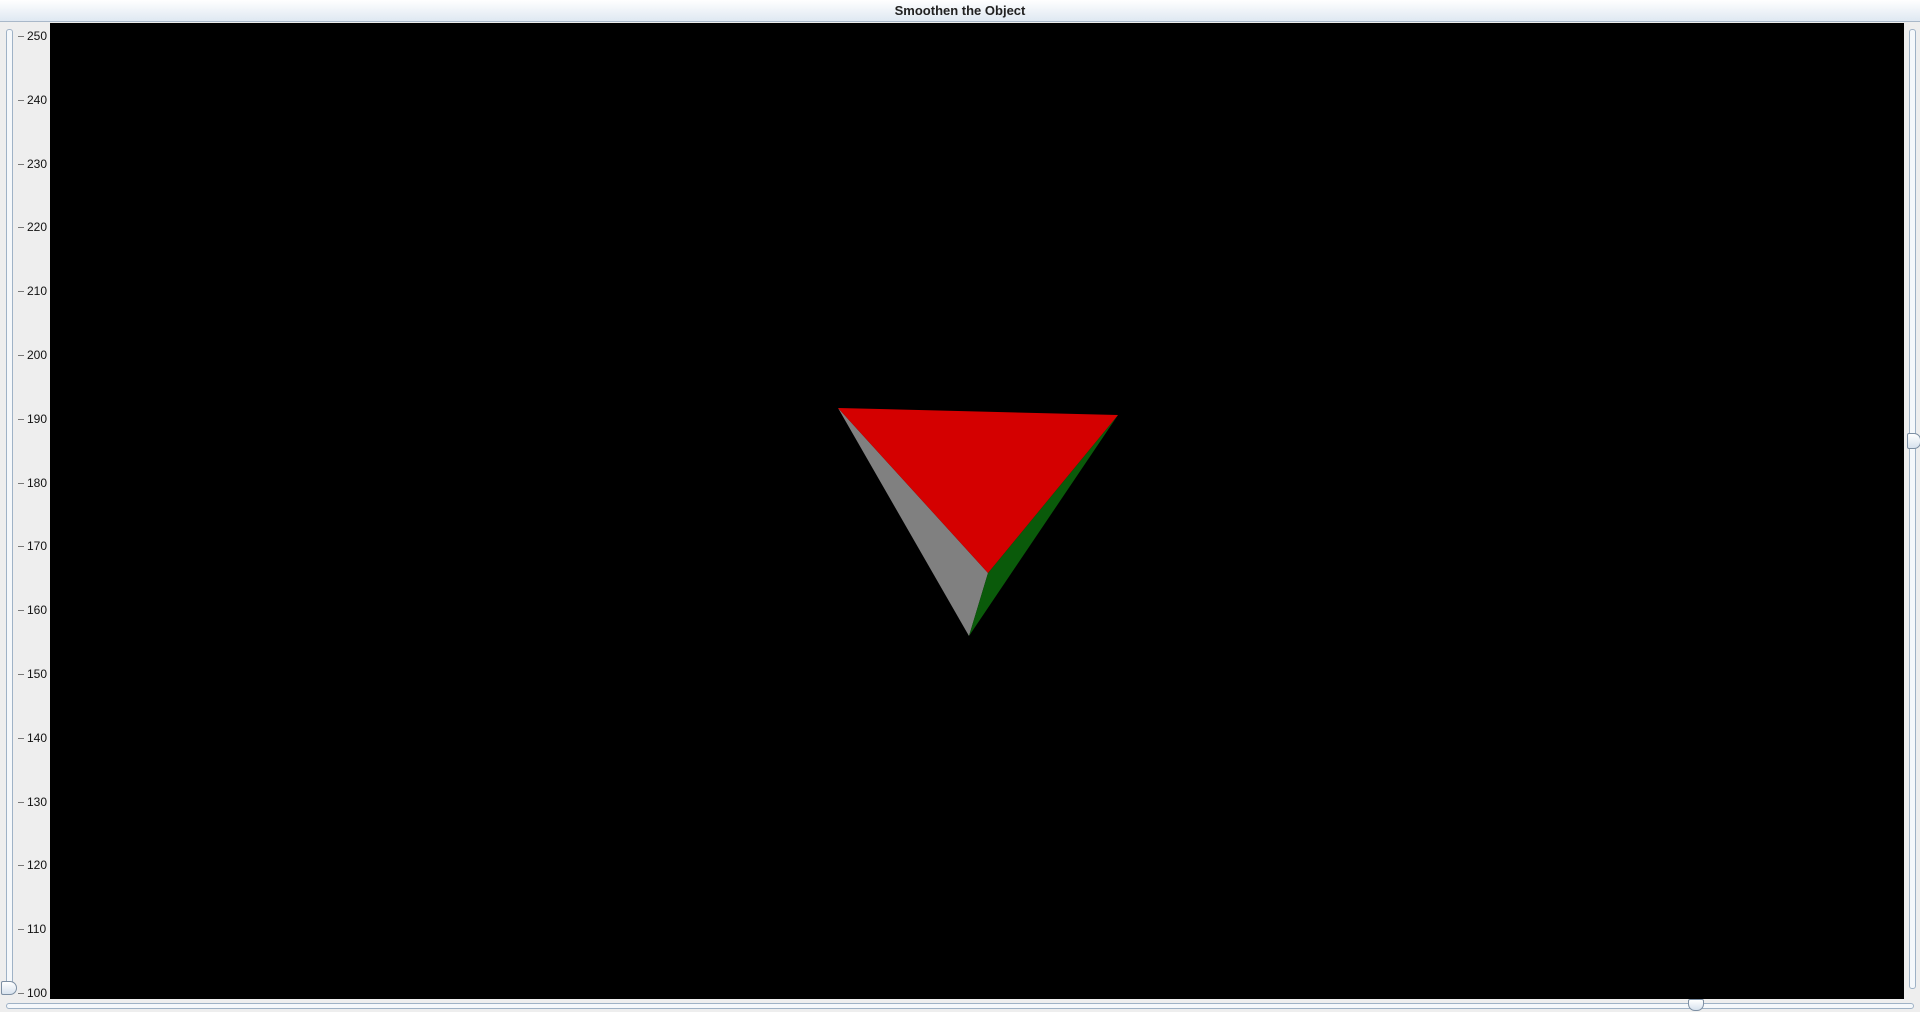 The image size is (1920, 1012). Describe the element at coordinates (37, 36) in the screenshot. I see `slider-tick-text: 250` at that location.